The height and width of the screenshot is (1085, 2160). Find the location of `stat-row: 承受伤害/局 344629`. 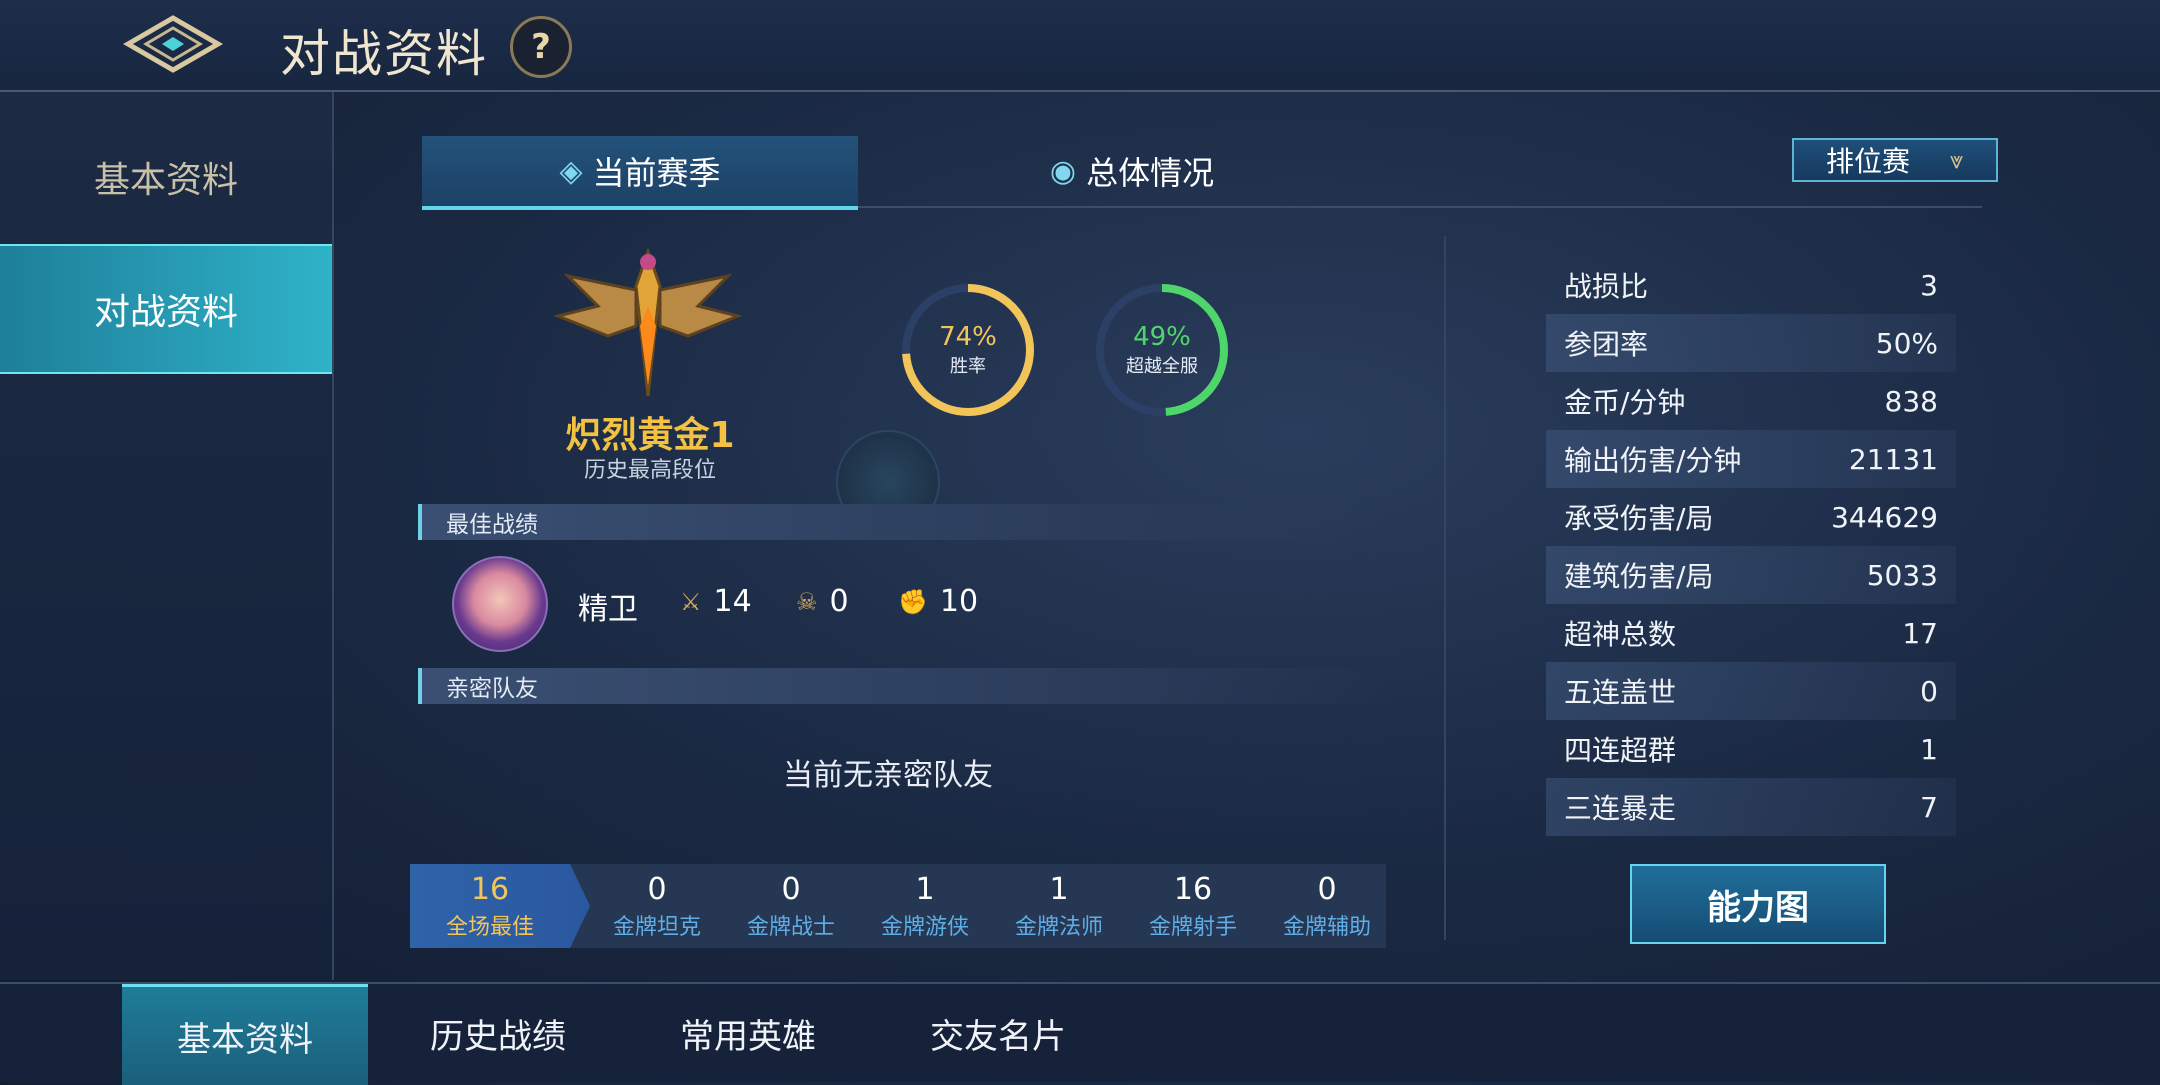

stat-row: 承受伤害/局 344629 is located at coordinates (1751, 517).